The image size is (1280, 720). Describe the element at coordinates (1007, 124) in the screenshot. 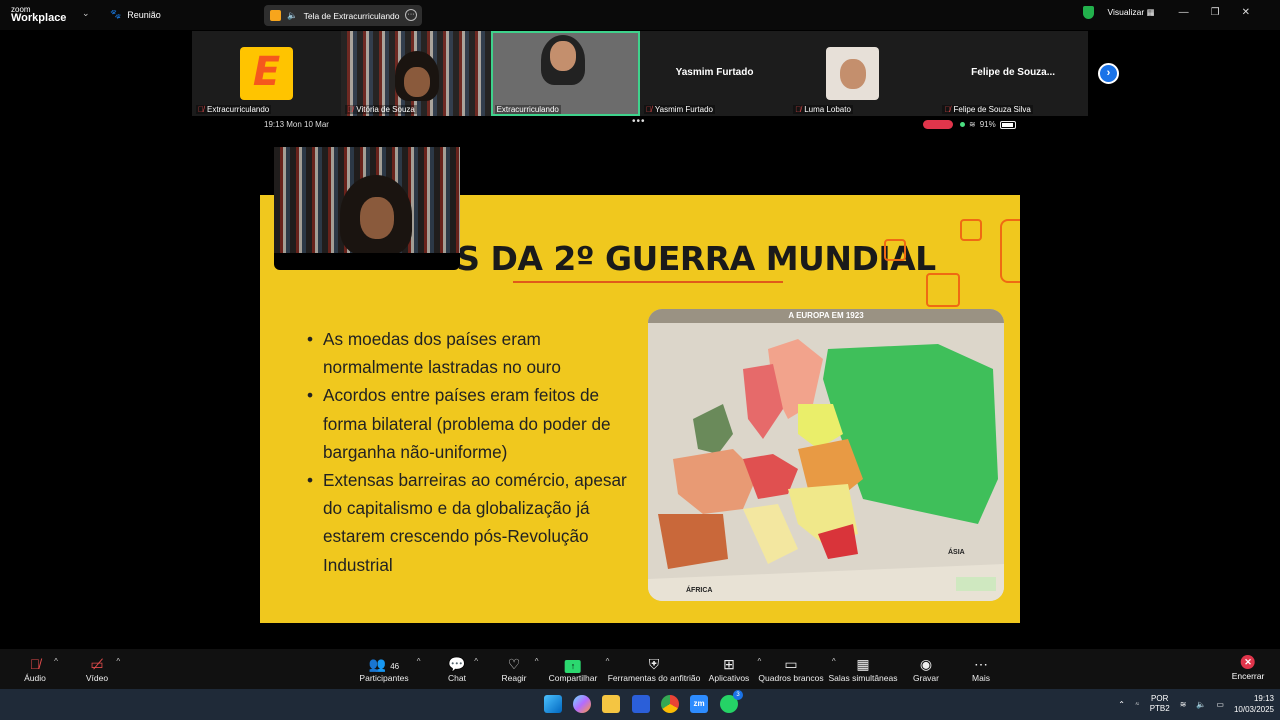

I see `battery-icon` at that location.